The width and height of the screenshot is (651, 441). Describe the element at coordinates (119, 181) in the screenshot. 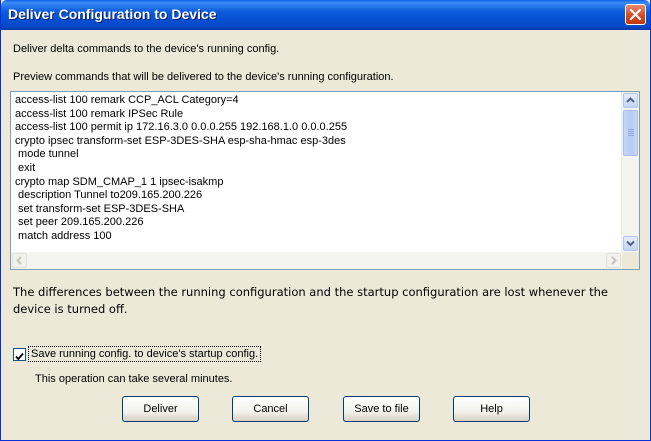

I see `command-line: crypto map SDM_CMAP_1 1 ipsec-isakmp` at that location.